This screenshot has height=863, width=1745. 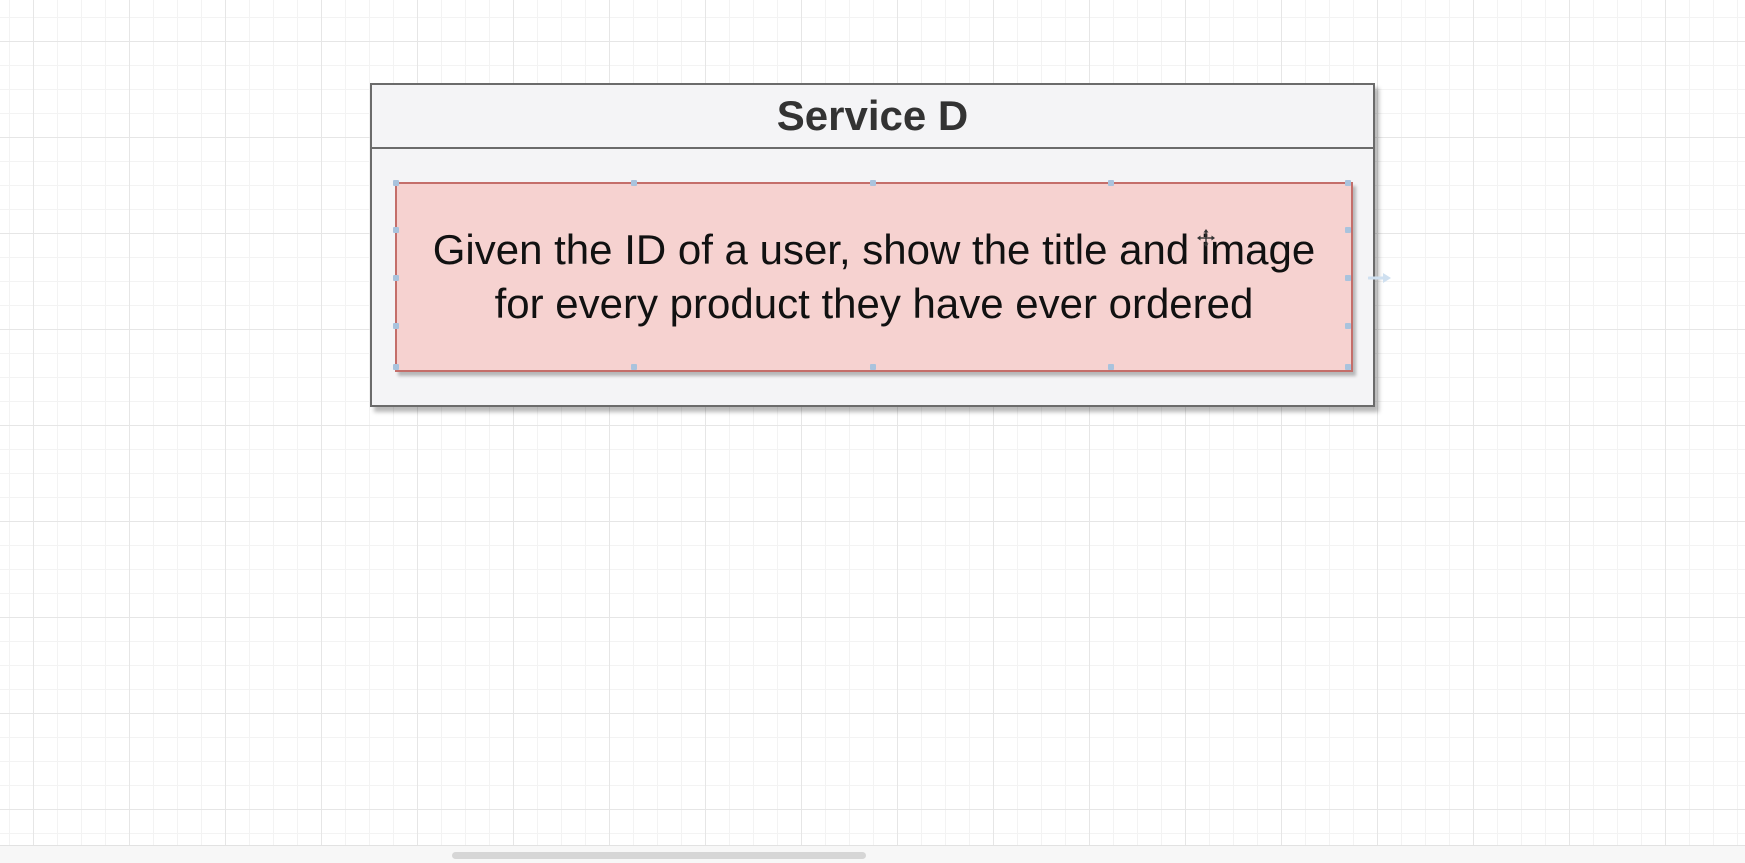 What do you see at coordinates (872, 854) in the screenshot?
I see `horizontal-scrollbar` at bounding box center [872, 854].